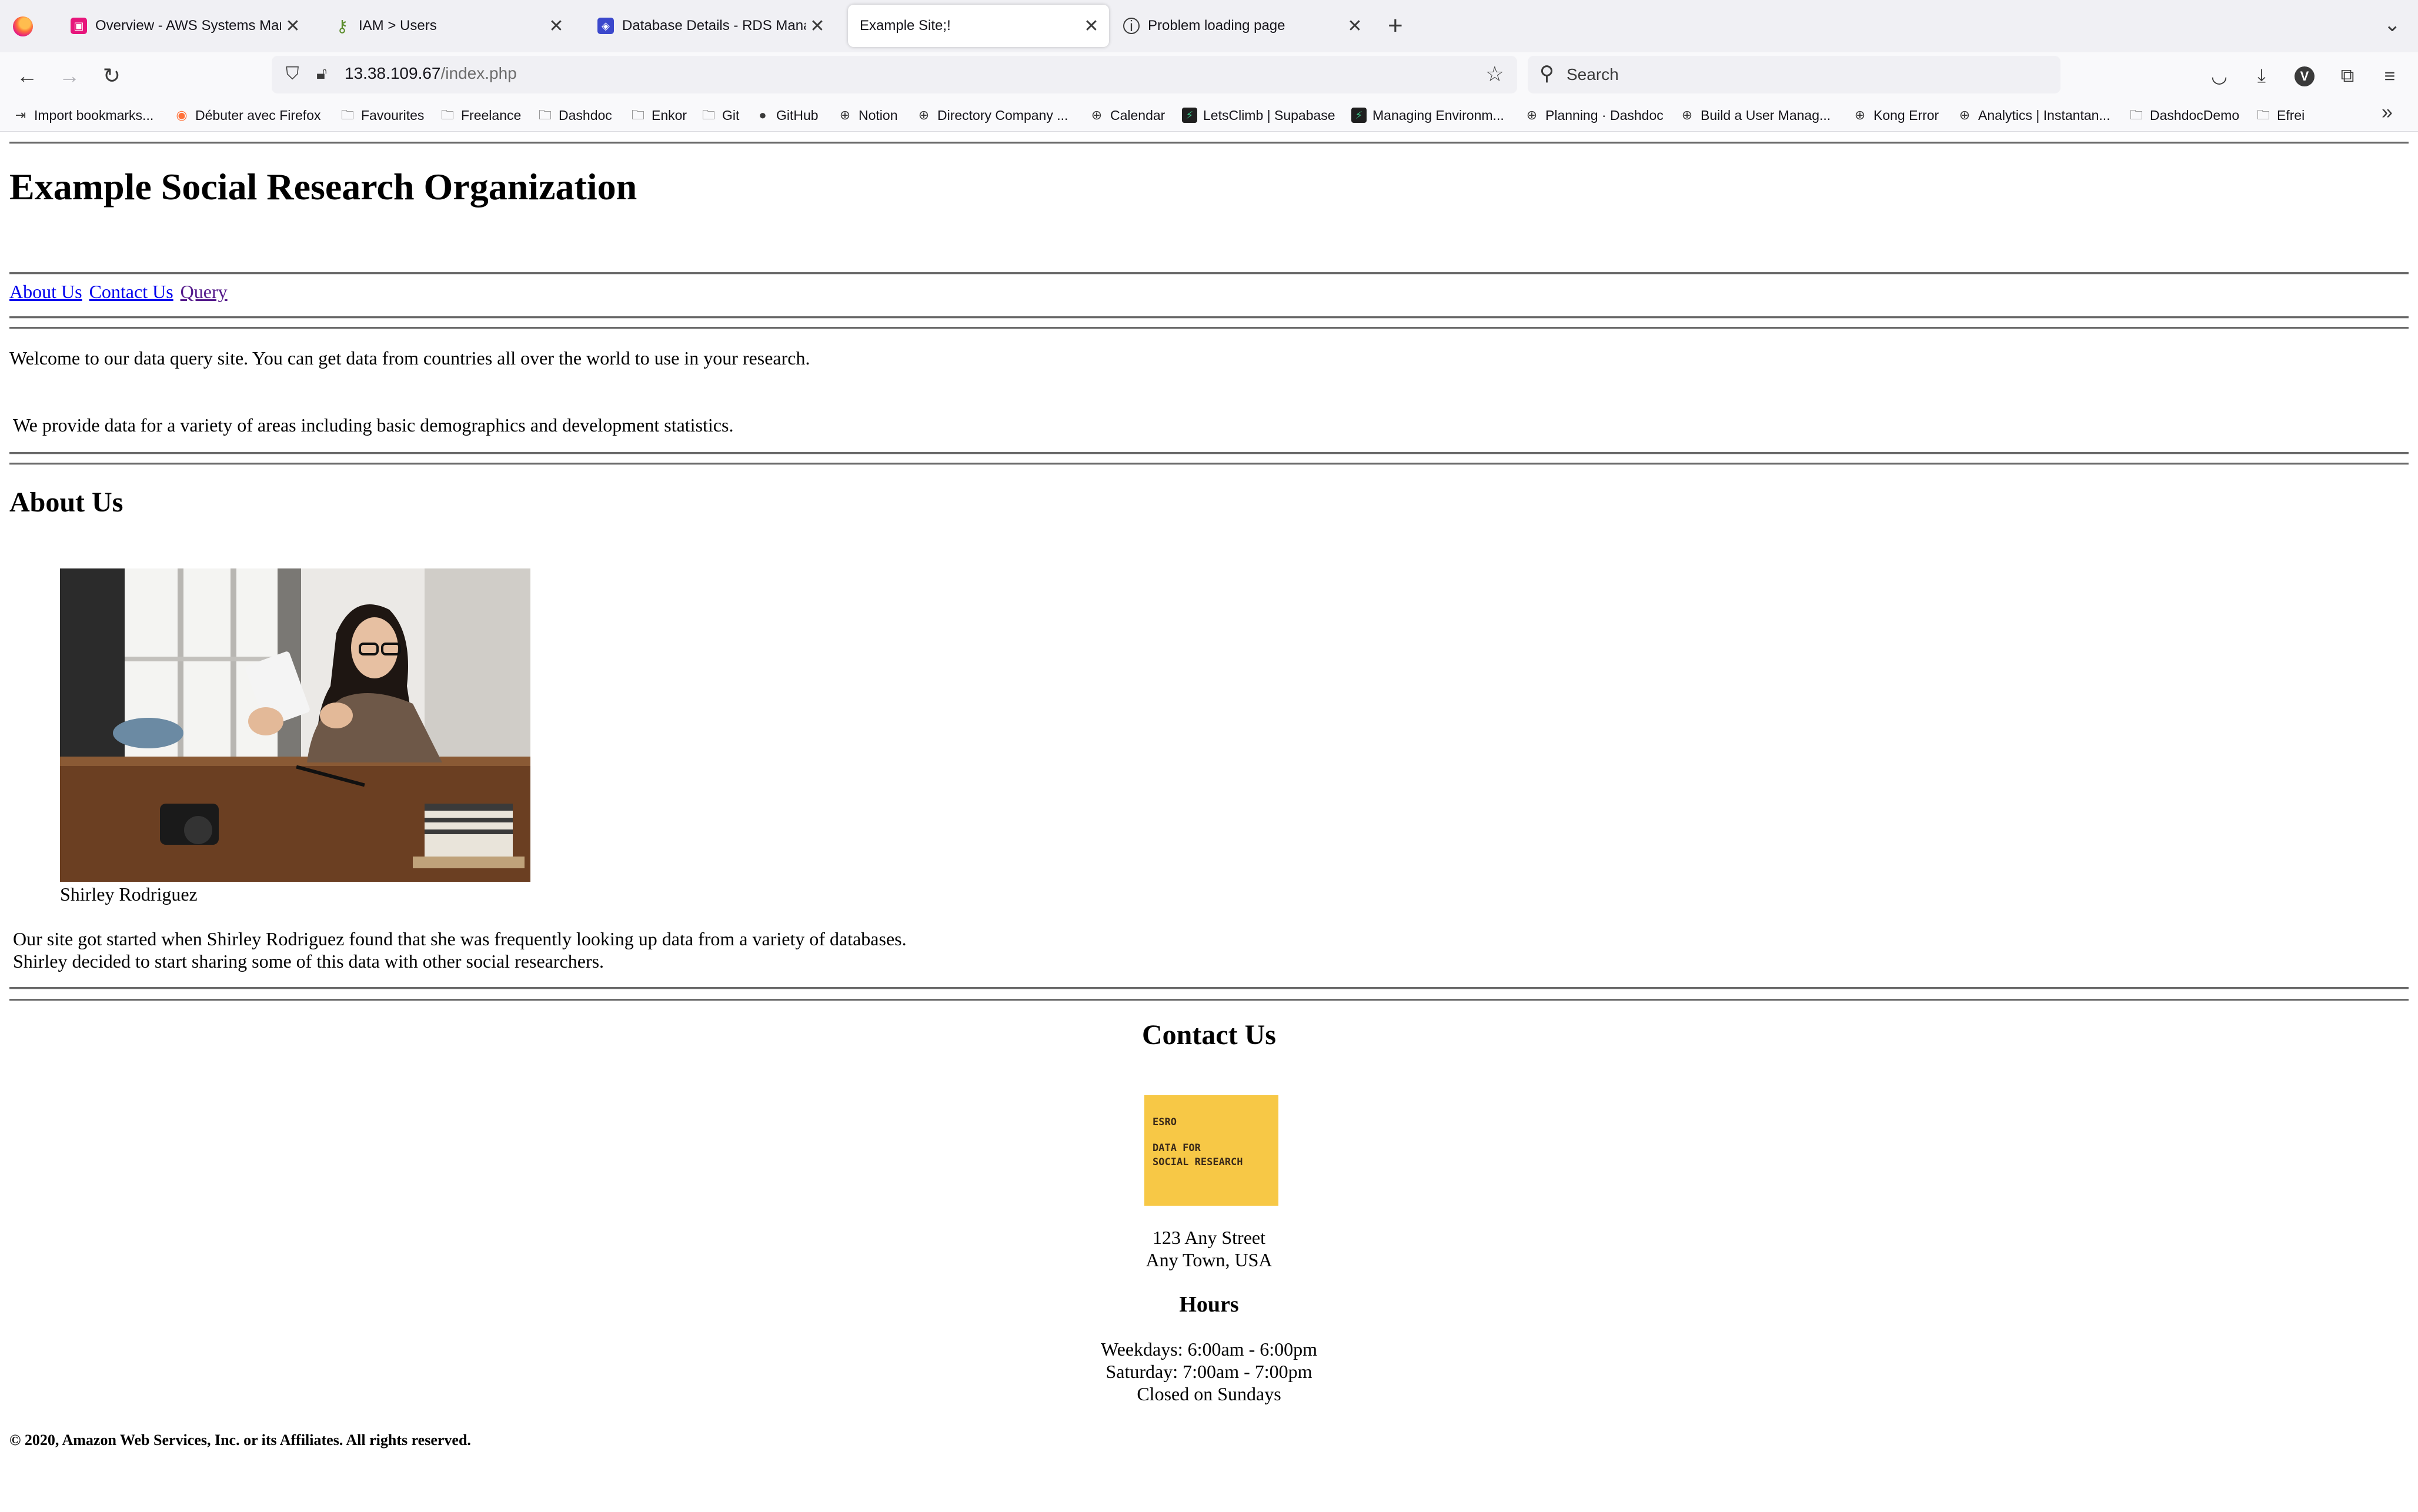 Image resolution: width=2418 pixels, height=1512 pixels. I want to click on nav-link-about-us: About Us, so click(45, 292).